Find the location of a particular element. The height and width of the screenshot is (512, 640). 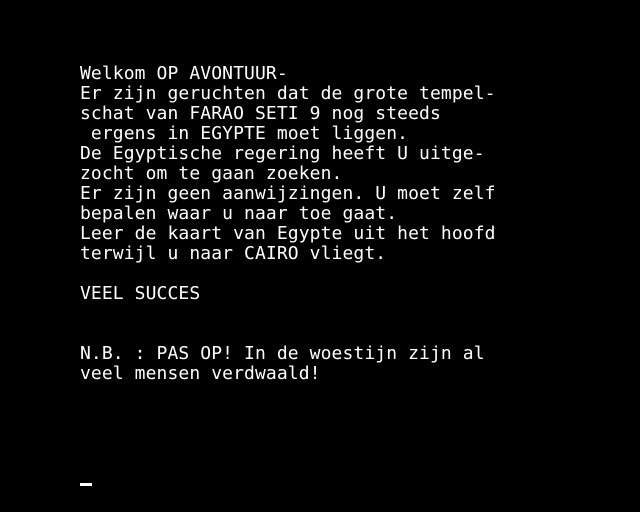

intro-line-1: Welkom OP AVONTUUR- is located at coordinates (184, 73).